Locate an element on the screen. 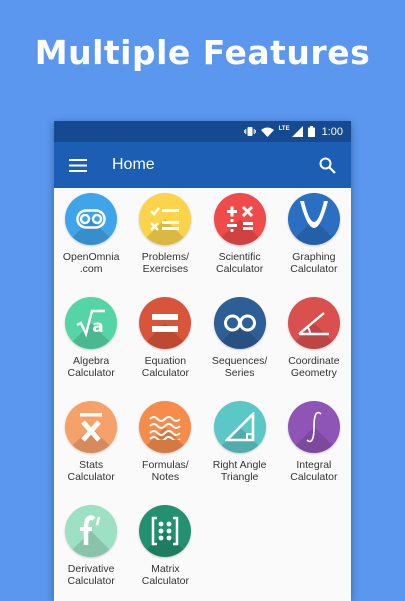  feature-matrix-calculator: Matrix Calculator is located at coordinates (165, 550).